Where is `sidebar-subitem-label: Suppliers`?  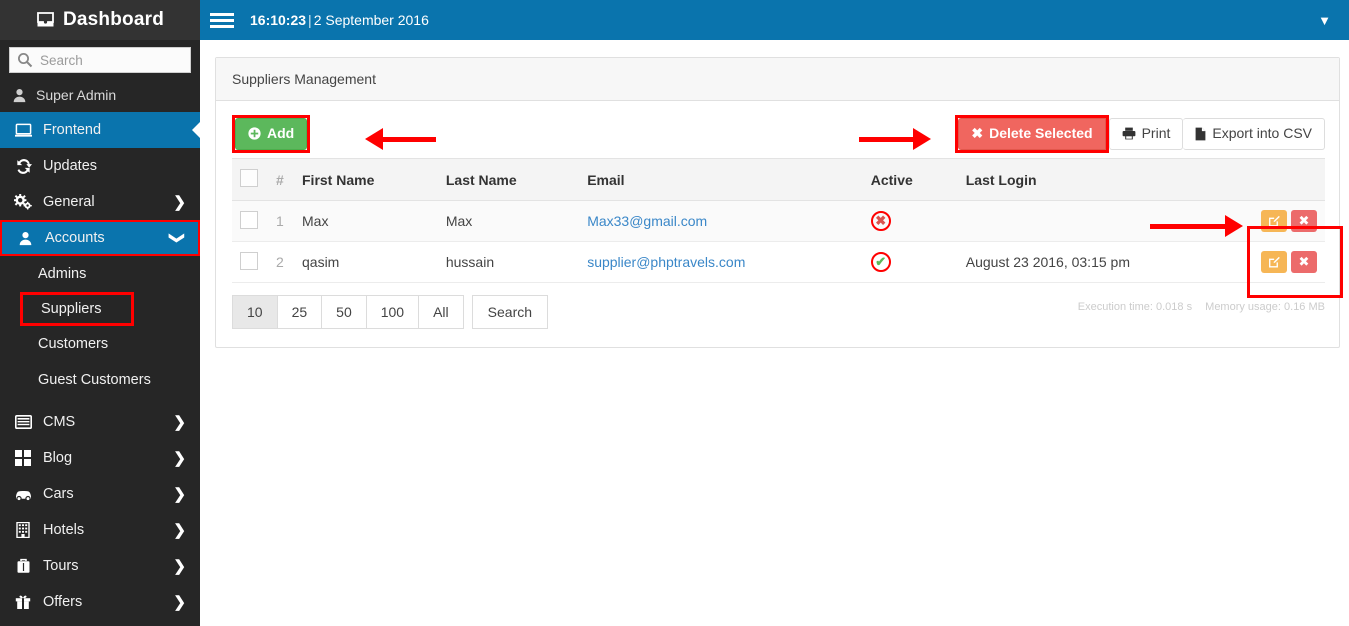 sidebar-subitem-label: Suppliers is located at coordinates (71, 309).